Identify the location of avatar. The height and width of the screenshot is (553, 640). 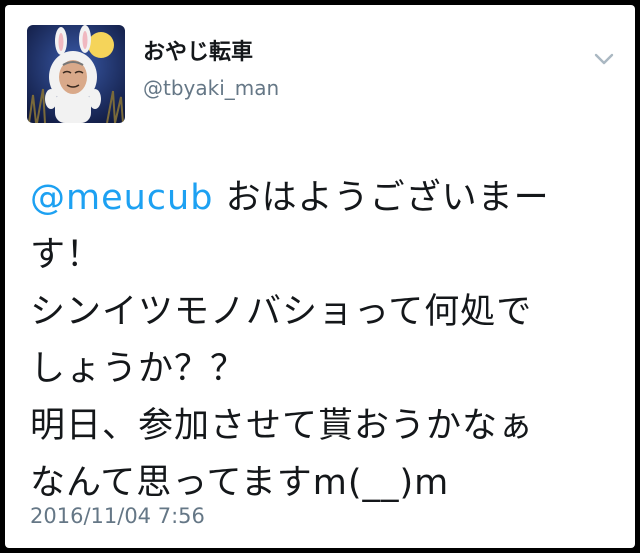
(76, 74).